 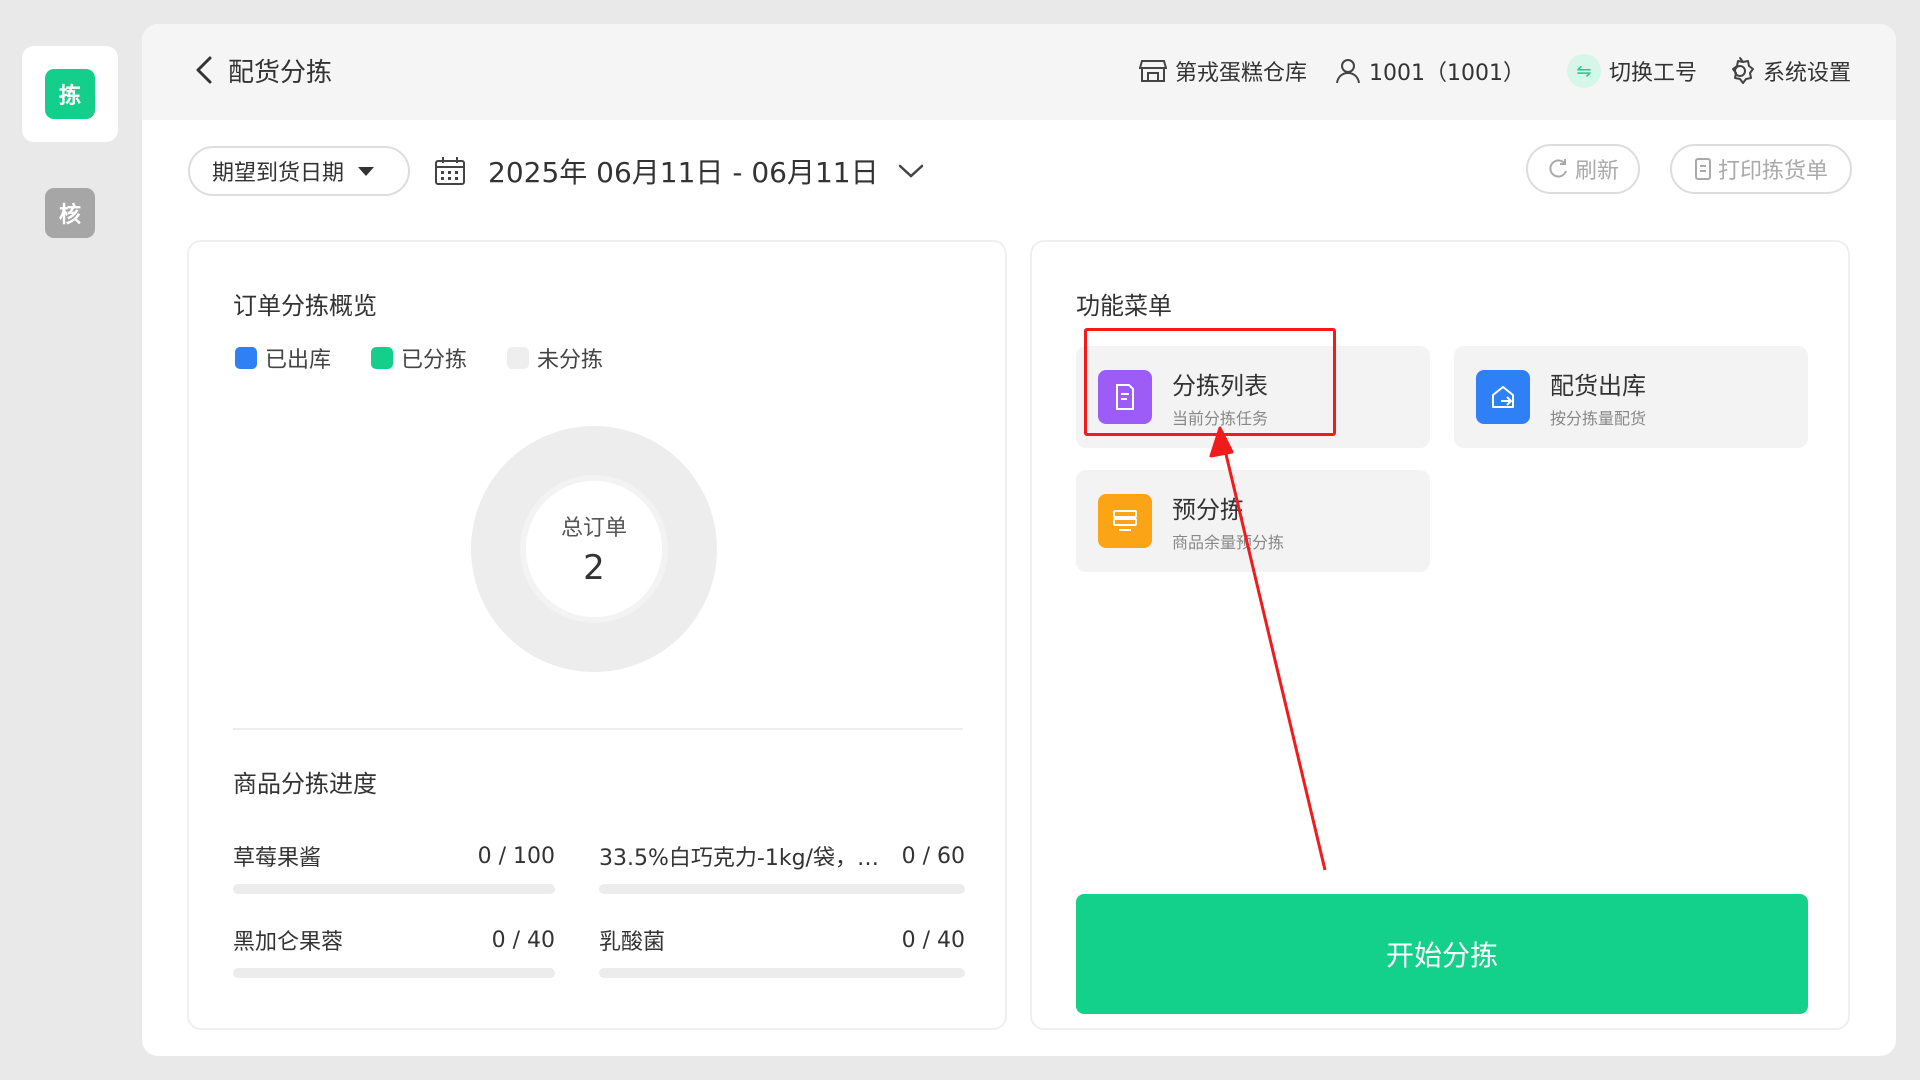 I want to click on settings-button: 系统设置, so click(x=1788, y=71).